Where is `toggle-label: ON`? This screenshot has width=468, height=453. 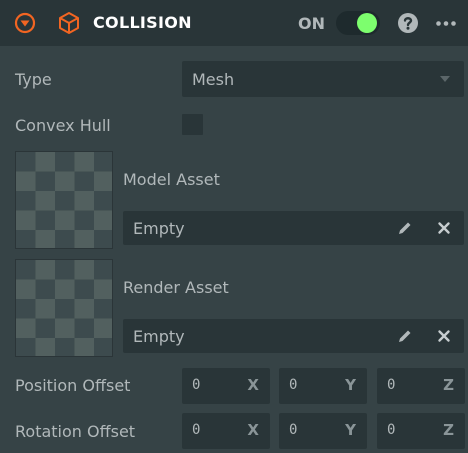 toggle-label: ON is located at coordinates (311, 23).